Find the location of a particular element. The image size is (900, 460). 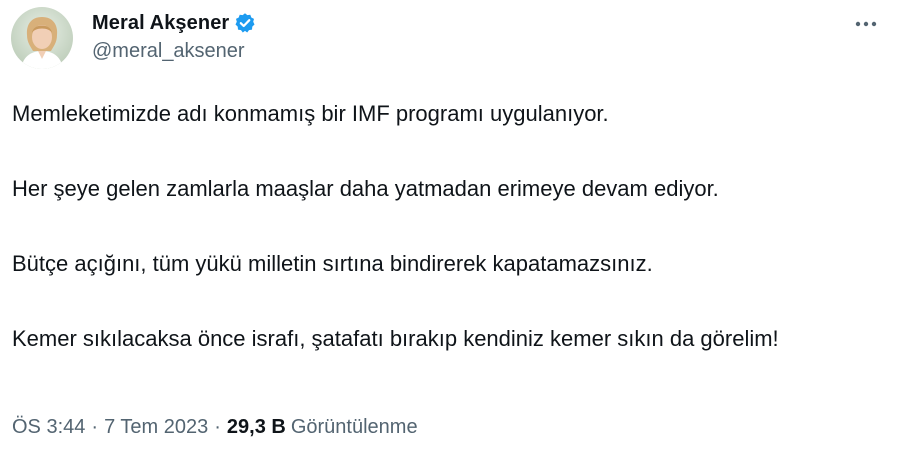

avatar-photo-icon is located at coordinates (42, 38).